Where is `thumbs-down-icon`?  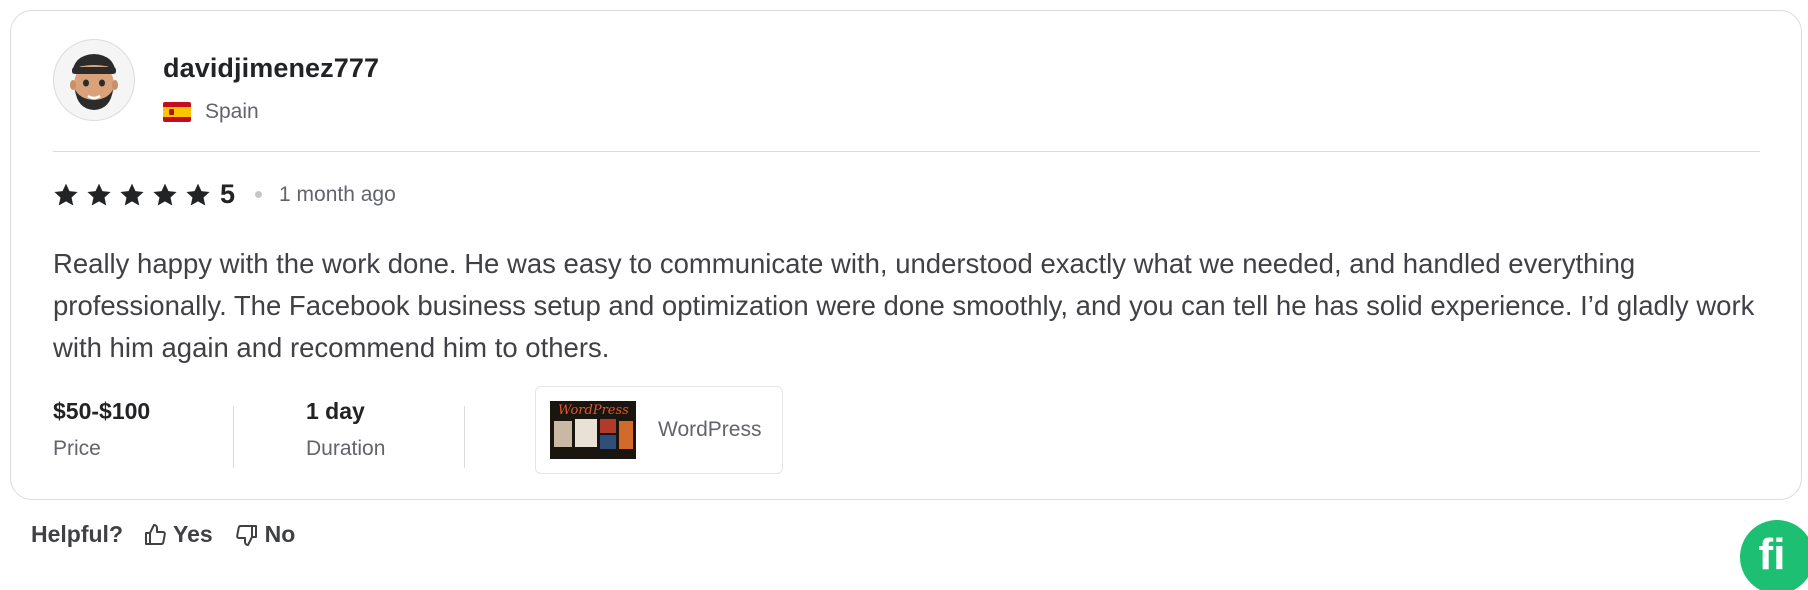
thumbs-down-icon is located at coordinates (246, 535).